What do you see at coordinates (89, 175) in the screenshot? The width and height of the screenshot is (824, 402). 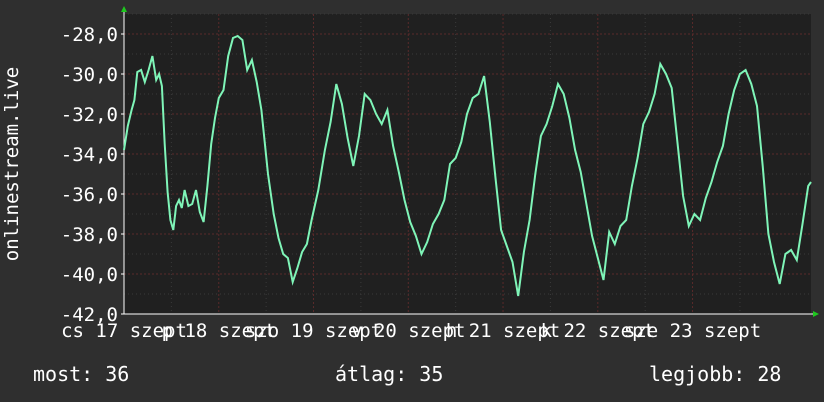 I see `y-tick-labels: -28,0-30,0-32,0-34,0-36,0-38,0-40,0-42,0` at bounding box center [89, 175].